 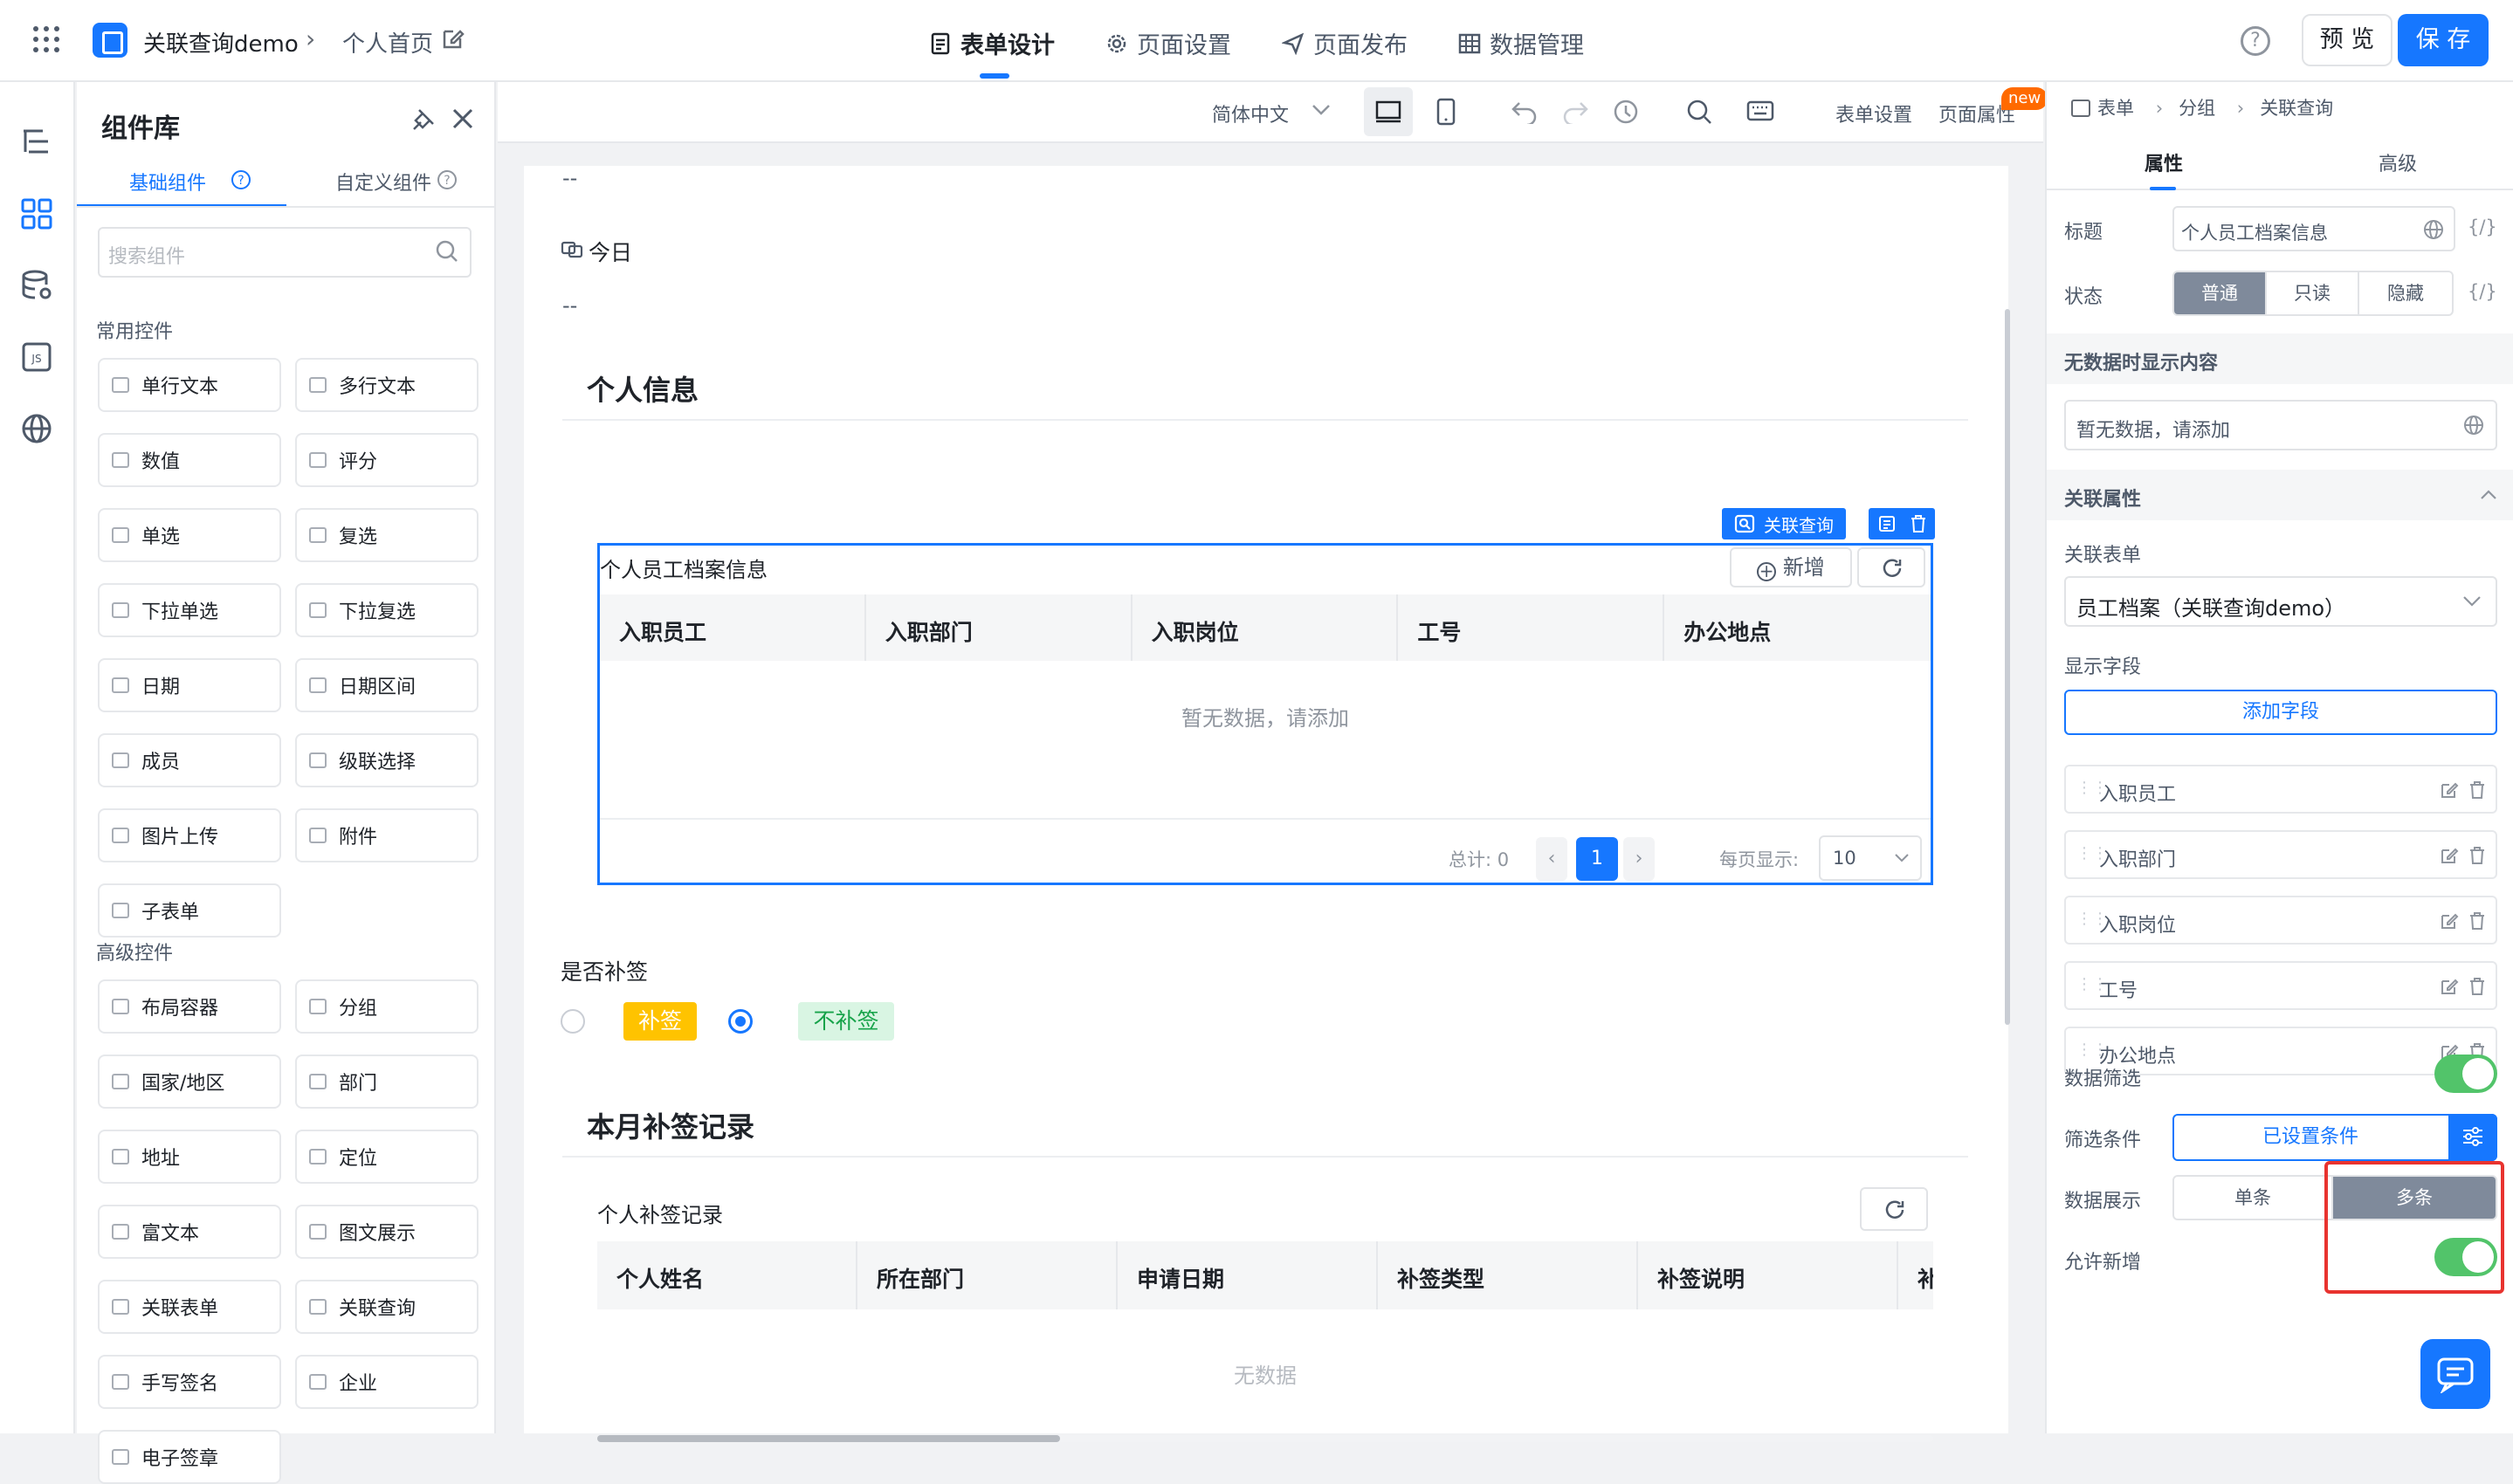 I want to click on next-page-button: ›, so click(x=1639, y=859).